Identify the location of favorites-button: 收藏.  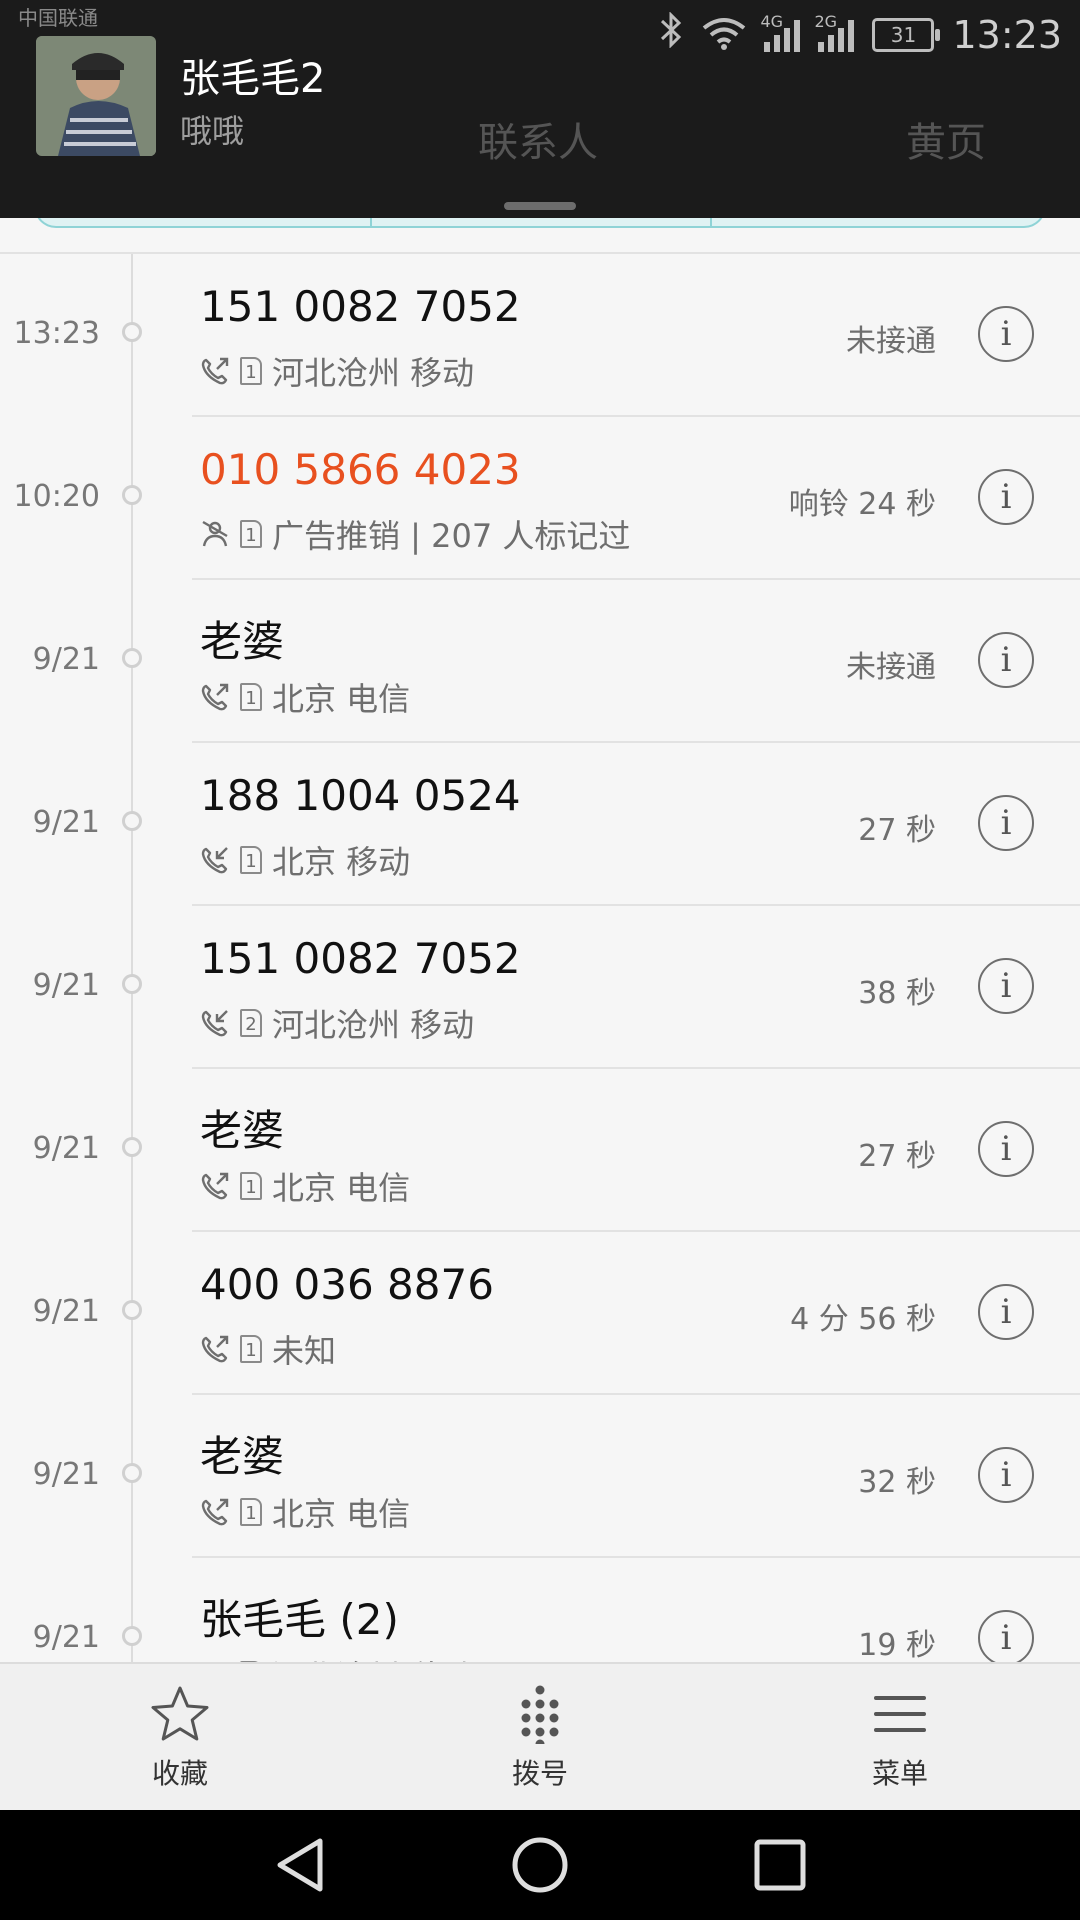
(180, 1738).